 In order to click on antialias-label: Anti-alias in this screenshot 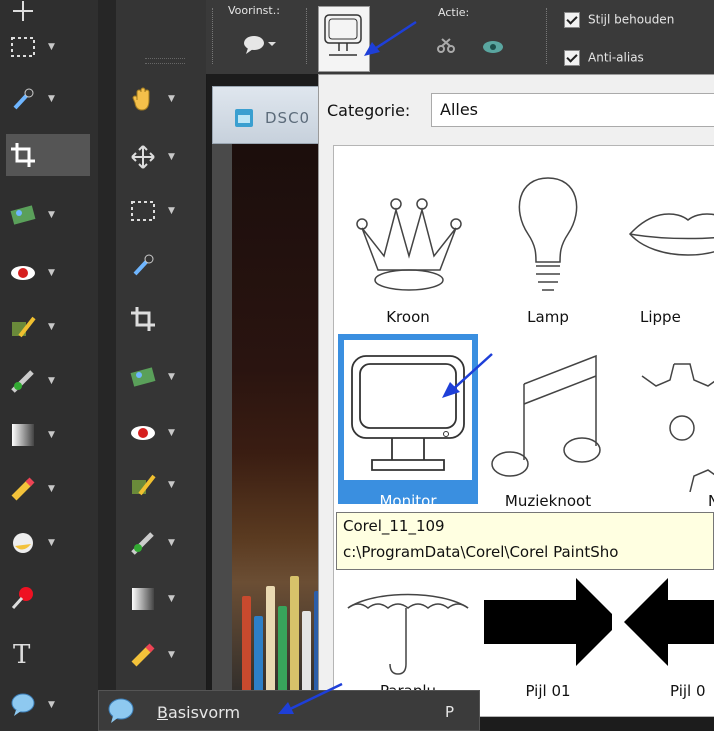, I will do `click(616, 57)`.